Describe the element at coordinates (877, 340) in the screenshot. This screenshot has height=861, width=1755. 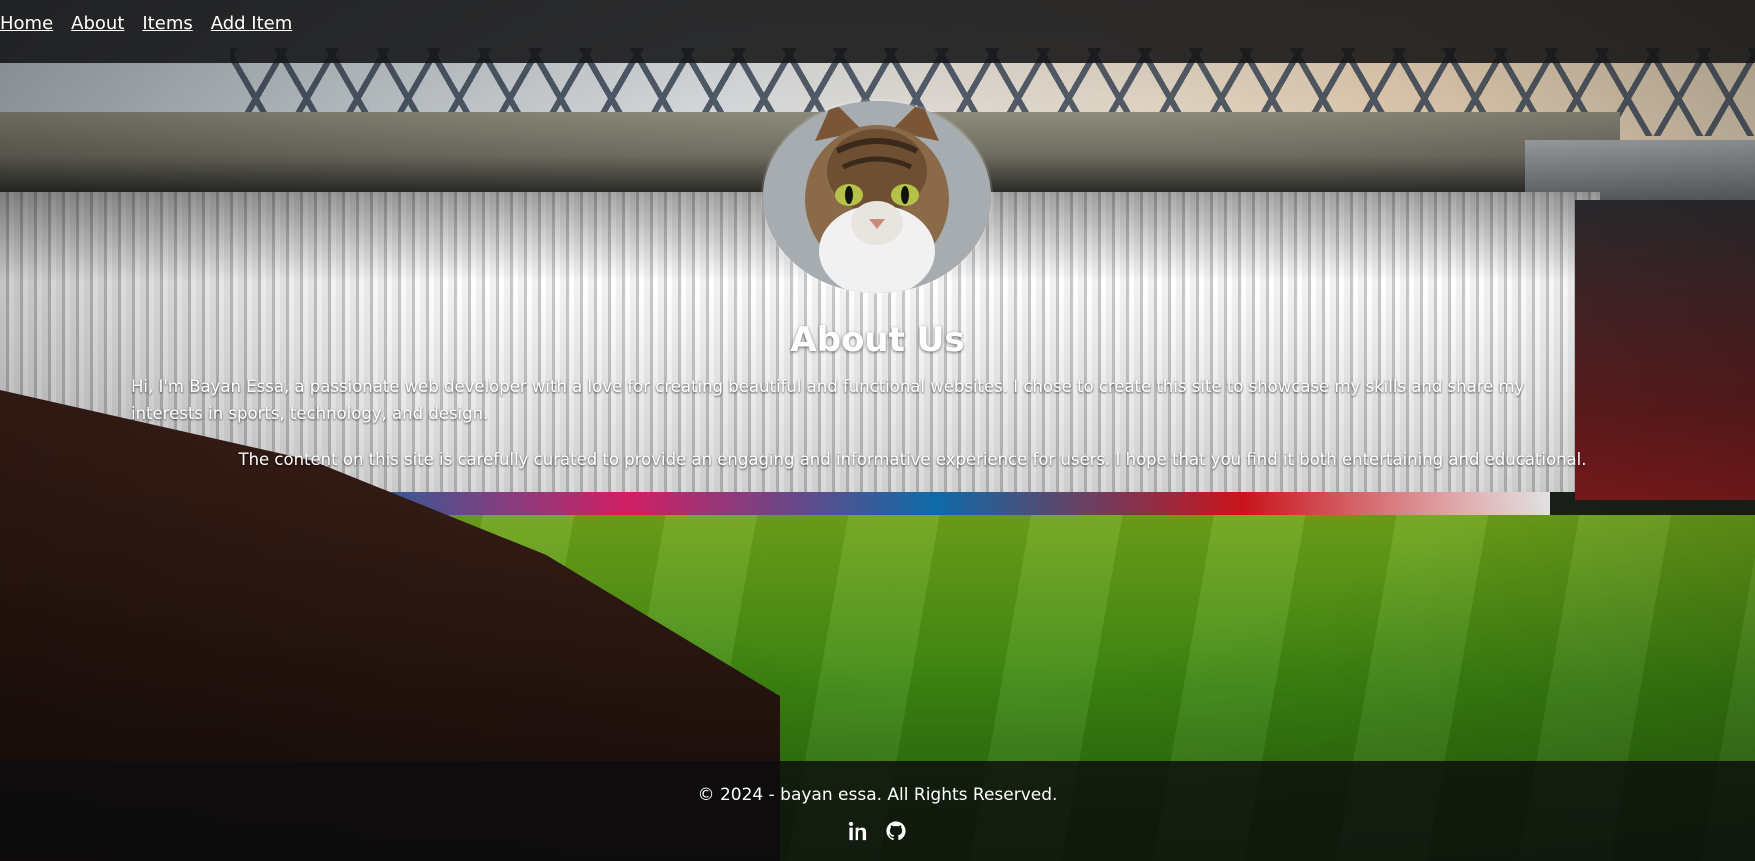
I see `page-title: About Us` at that location.